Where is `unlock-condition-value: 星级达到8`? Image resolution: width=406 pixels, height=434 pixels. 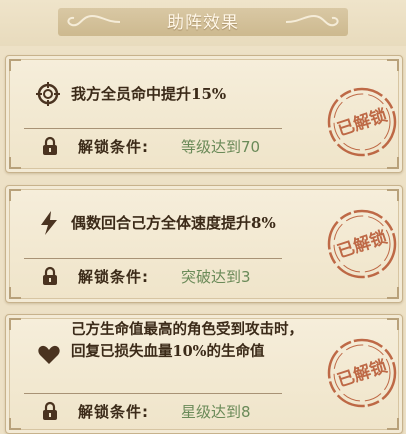 unlock-condition-value: 星级达到8 is located at coordinates (216, 412).